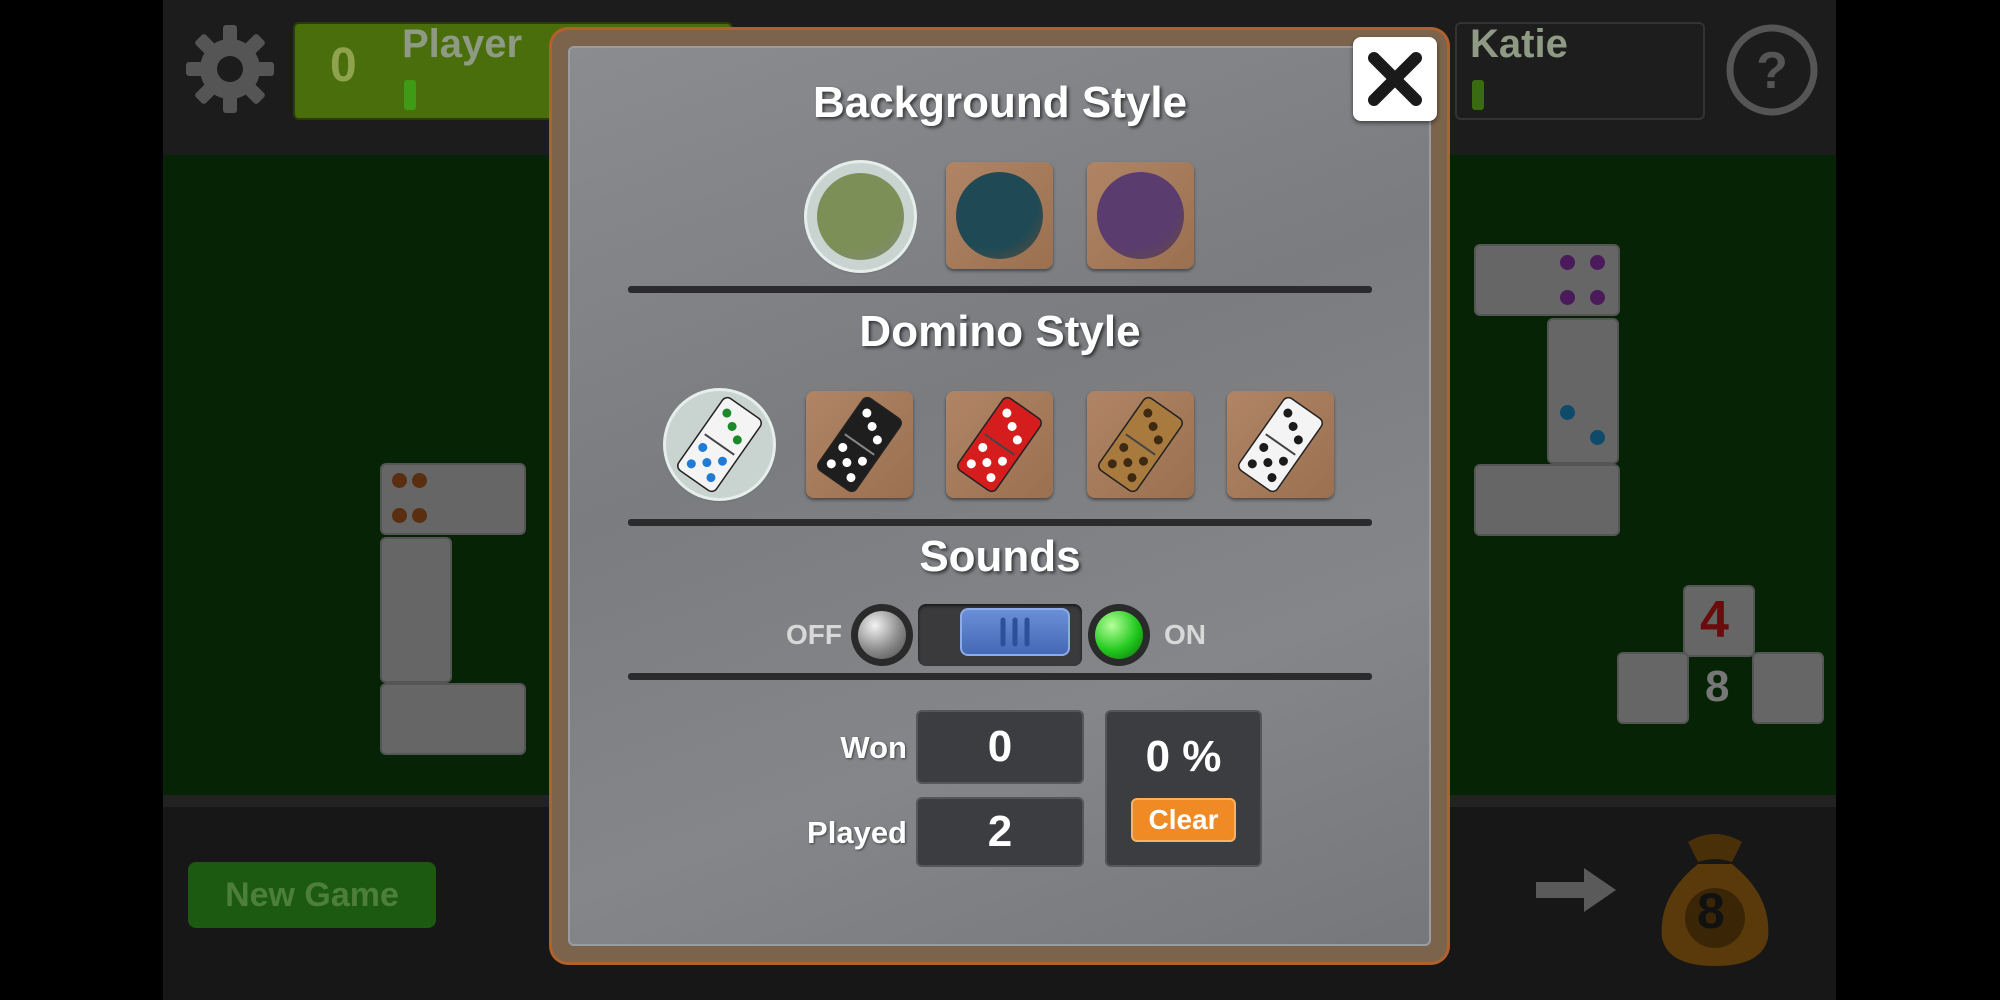 The height and width of the screenshot is (1000, 2000). What do you see at coordinates (1183, 756) in the screenshot?
I see `win-percent: 0 %` at bounding box center [1183, 756].